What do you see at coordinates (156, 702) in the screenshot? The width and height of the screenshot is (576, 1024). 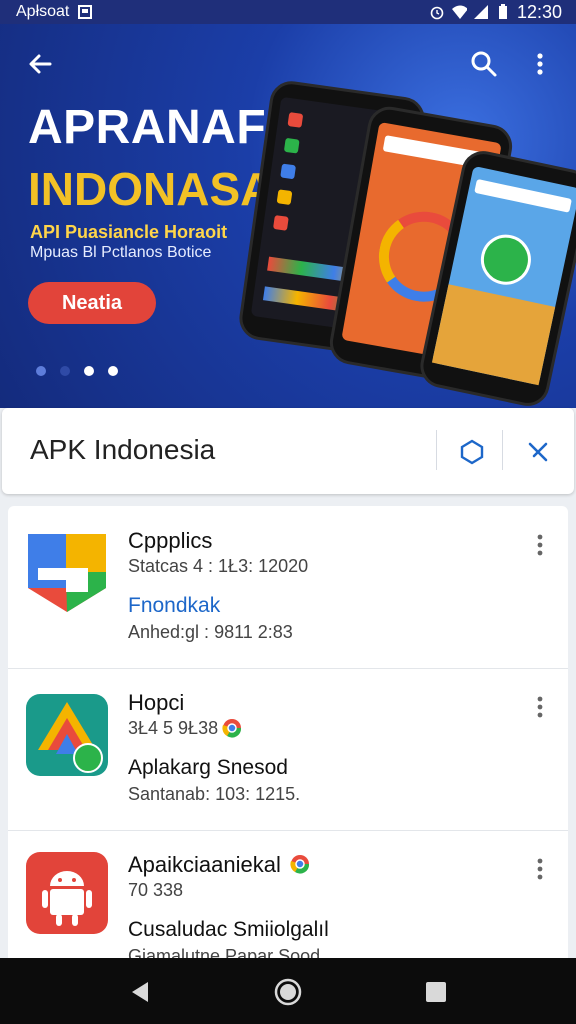 I see `app-name: Hopci` at bounding box center [156, 702].